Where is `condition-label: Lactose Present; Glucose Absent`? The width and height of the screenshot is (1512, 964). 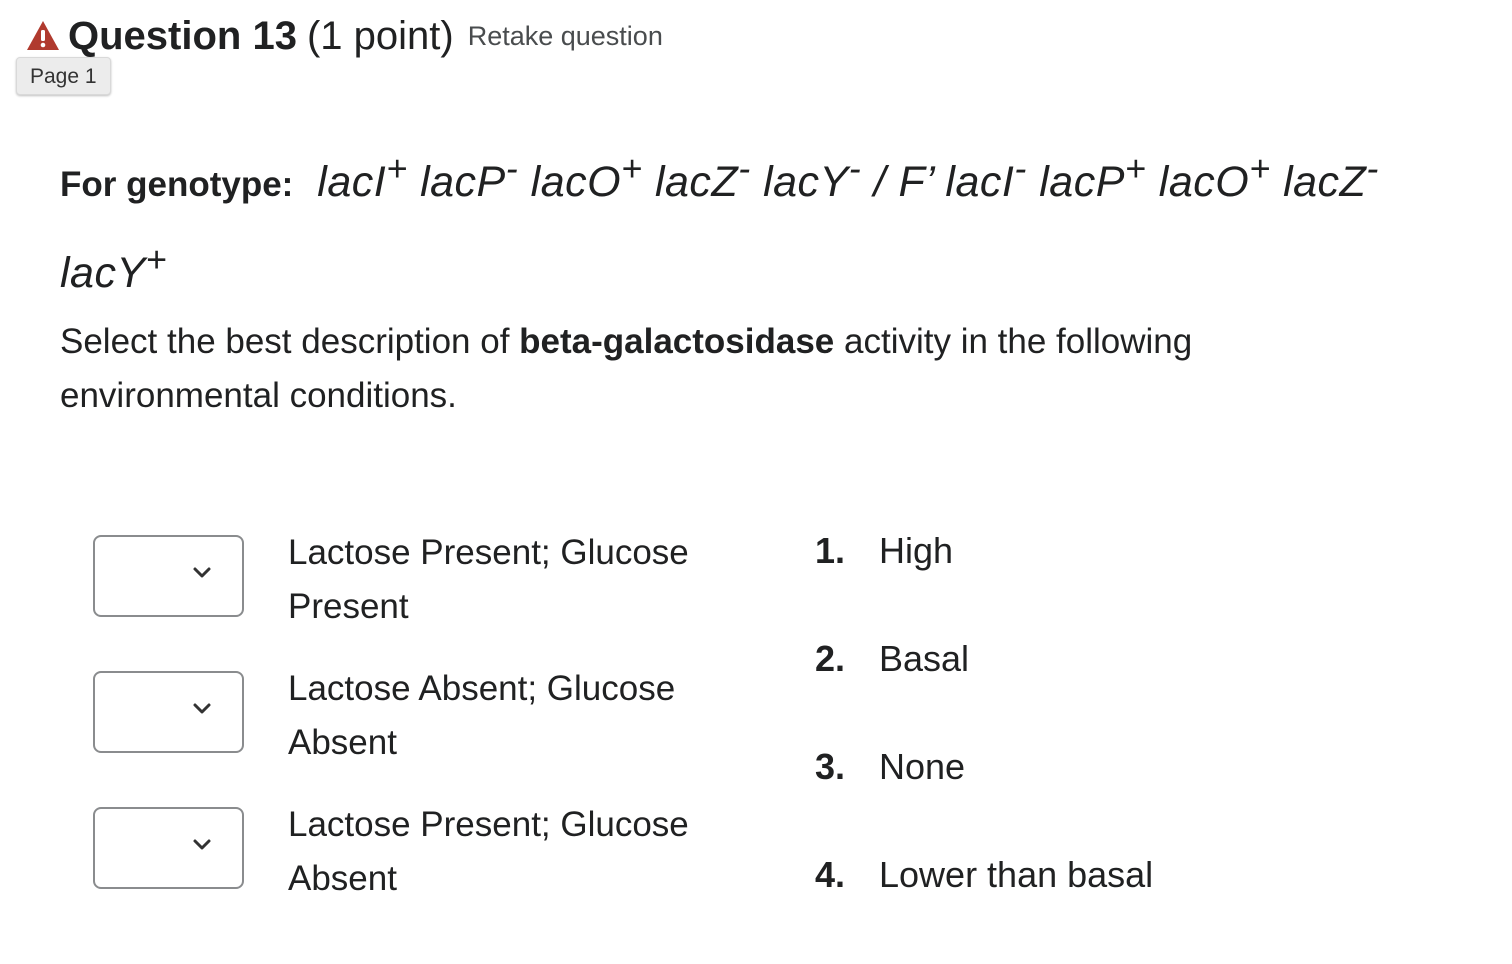 condition-label: Lactose Present; Glucose Absent is located at coordinates (488, 851).